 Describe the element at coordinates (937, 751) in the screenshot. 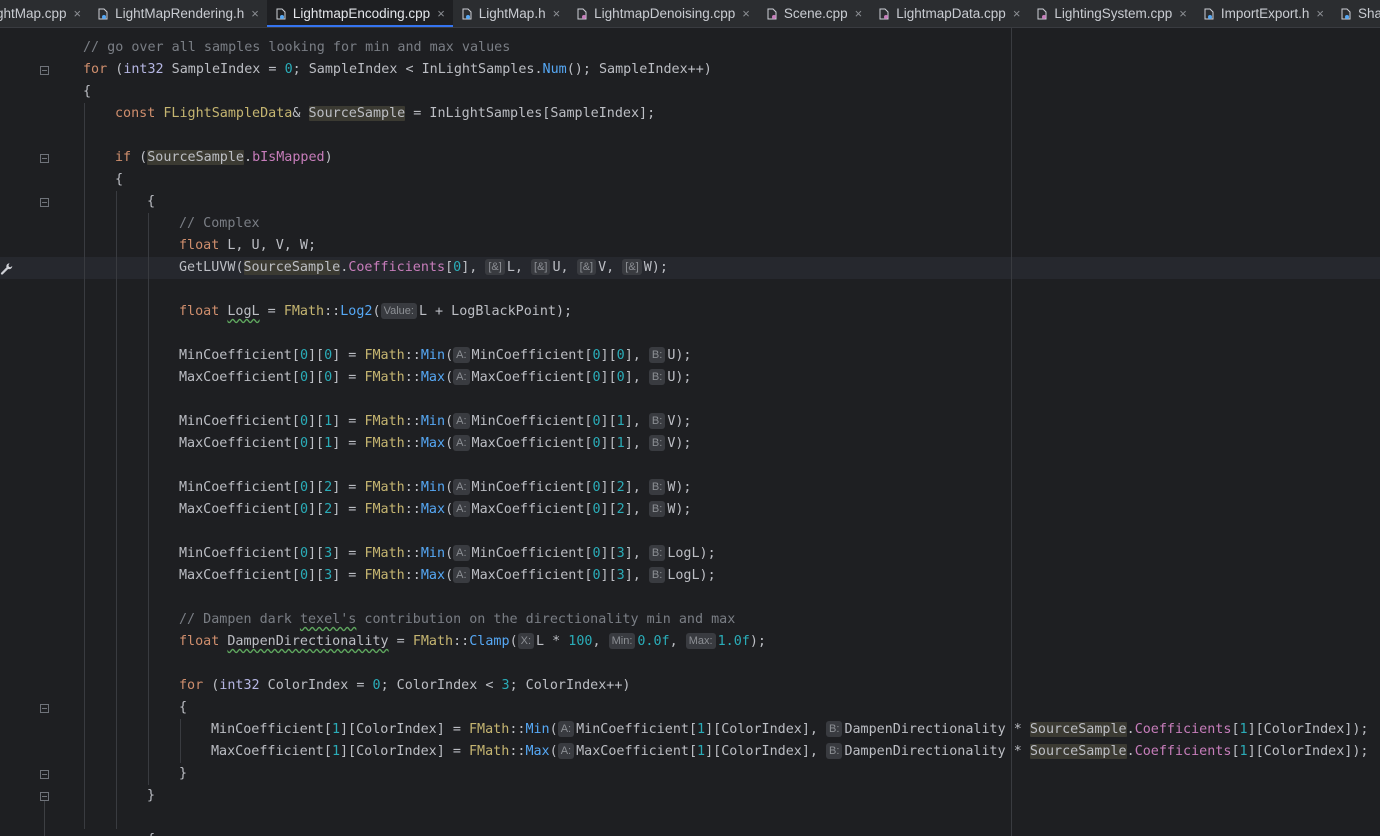

I see `code-token: DampenDirectionality *` at that location.